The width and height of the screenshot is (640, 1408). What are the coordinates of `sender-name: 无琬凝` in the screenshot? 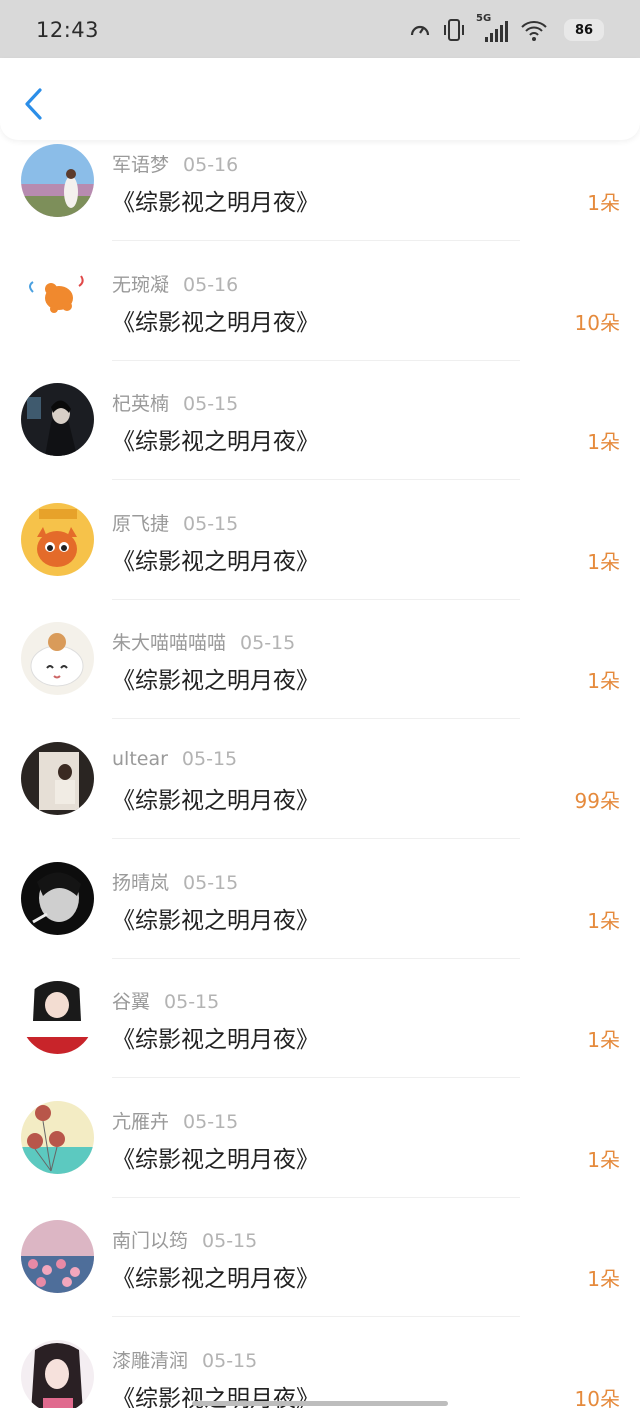 It's located at (141, 284).